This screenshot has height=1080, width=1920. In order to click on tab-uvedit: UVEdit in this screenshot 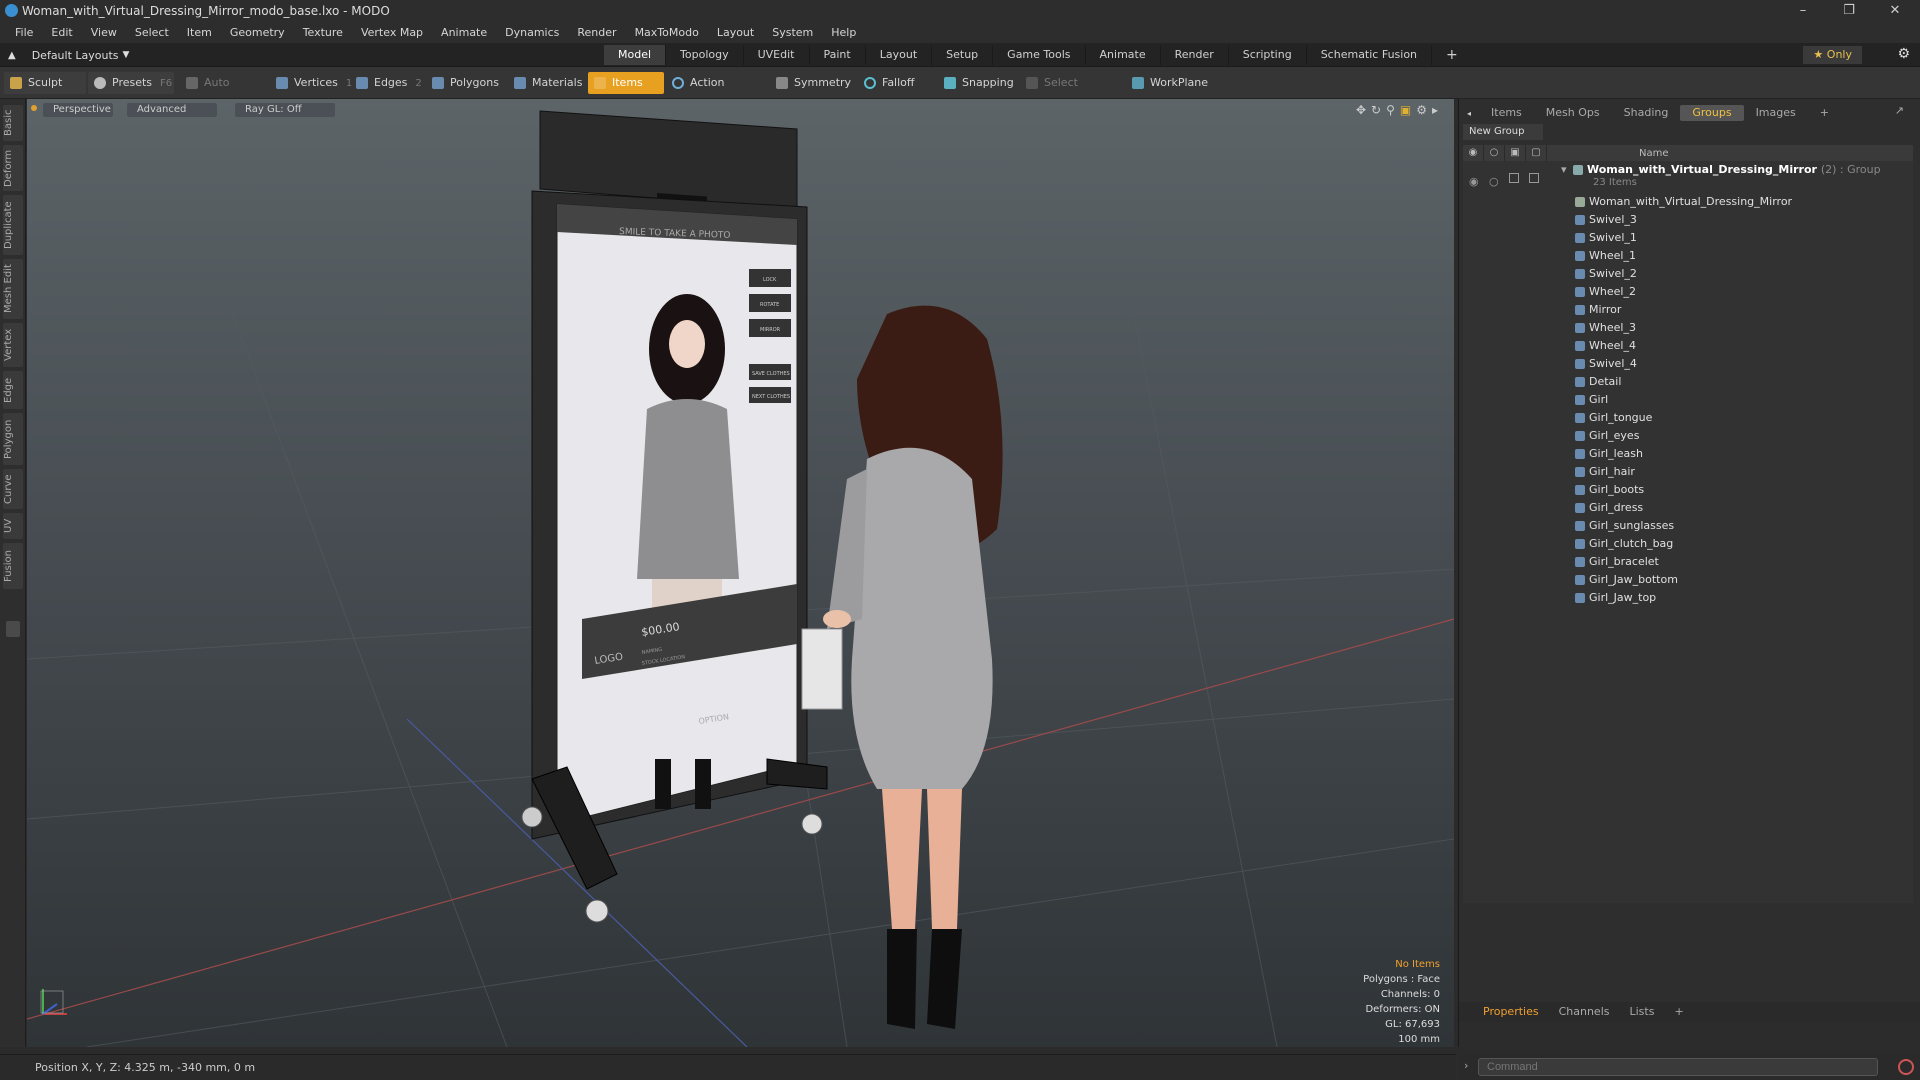, I will do `click(777, 55)`.